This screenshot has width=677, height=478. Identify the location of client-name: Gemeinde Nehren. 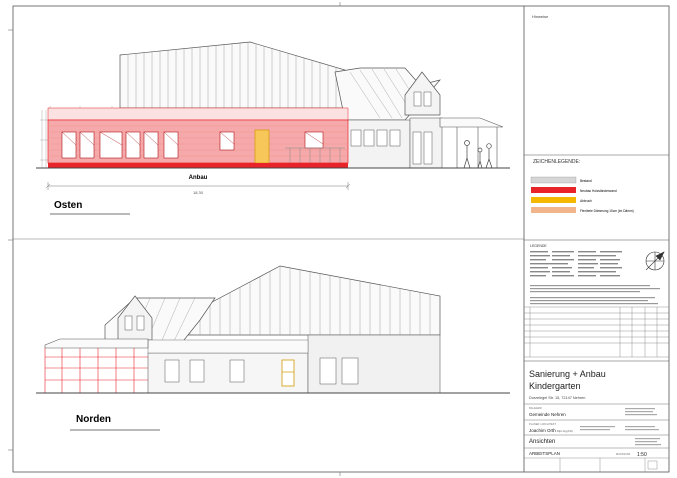
(547, 414).